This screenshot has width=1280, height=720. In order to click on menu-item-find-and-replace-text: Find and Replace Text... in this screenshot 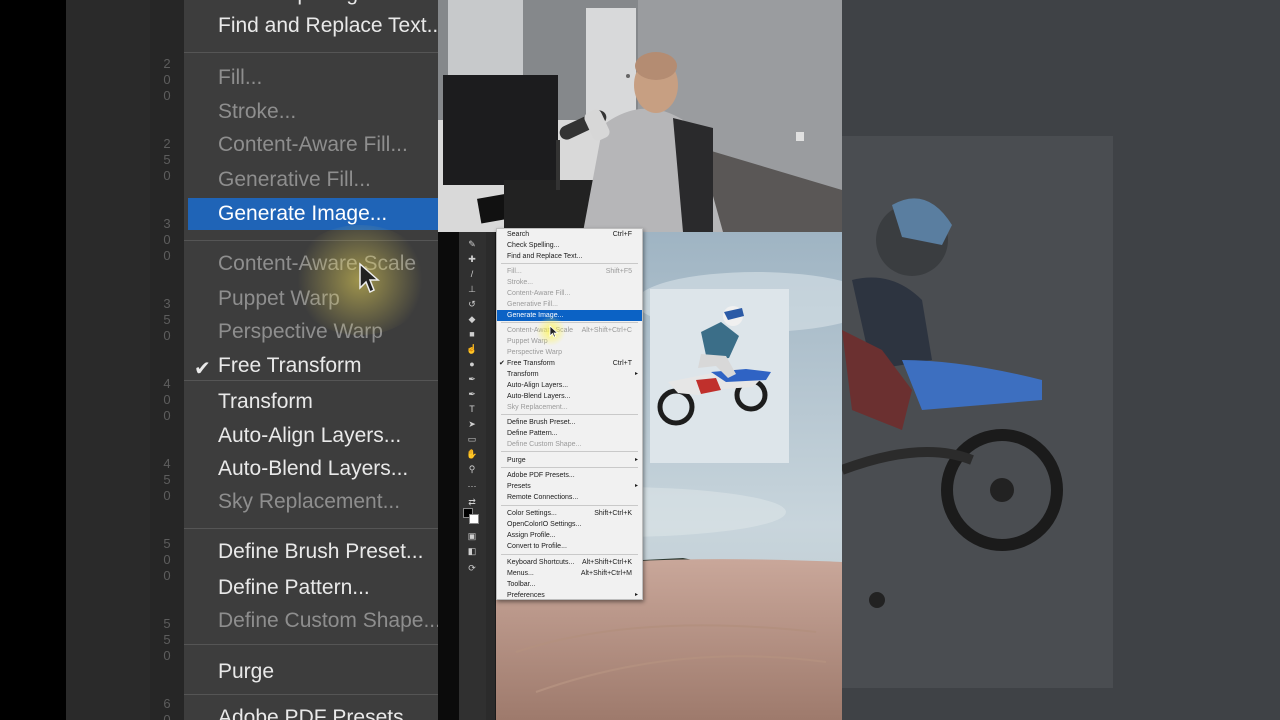, I will do `click(569, 256)`.